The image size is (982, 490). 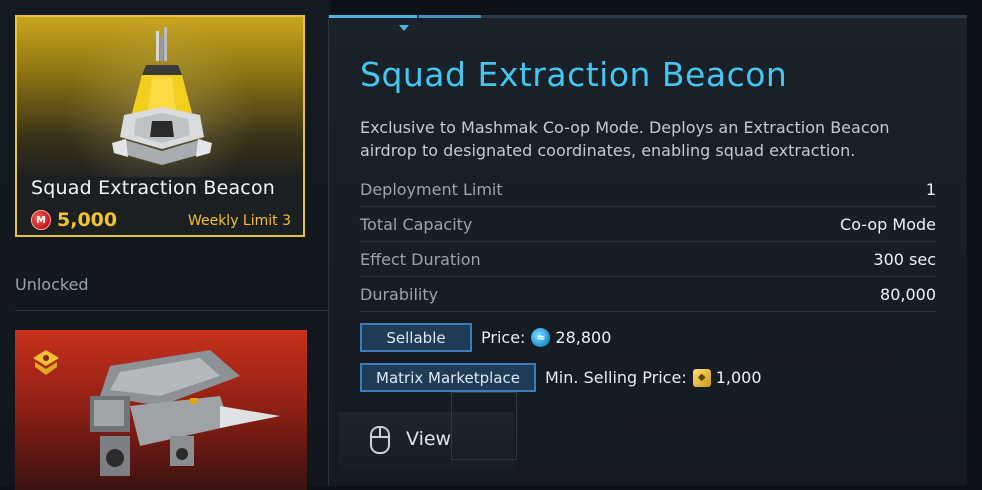 I want to click on rank-chevron-icon, so click(x=46, y=362).